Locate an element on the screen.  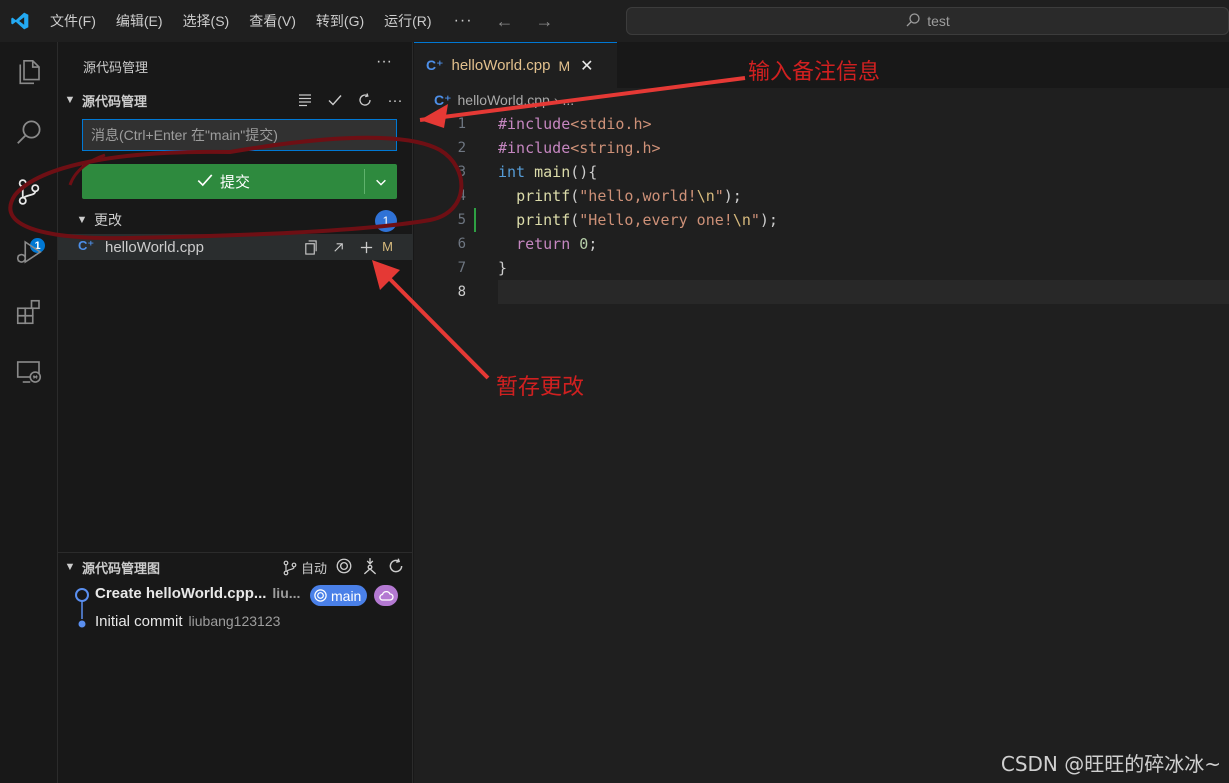
chevron-right-icon: › is located at coordinates (556, 100).